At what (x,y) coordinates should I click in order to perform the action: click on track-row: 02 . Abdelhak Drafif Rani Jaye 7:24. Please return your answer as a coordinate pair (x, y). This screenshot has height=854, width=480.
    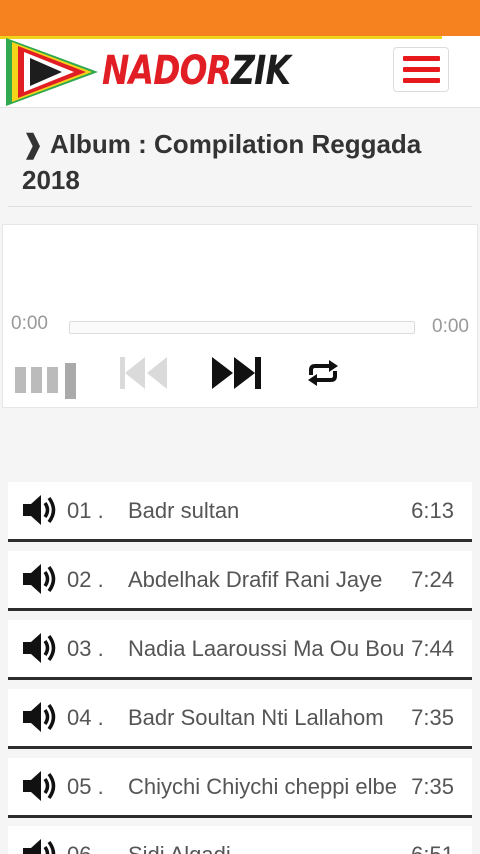
    Looking at the image, I should click on (240, 581).